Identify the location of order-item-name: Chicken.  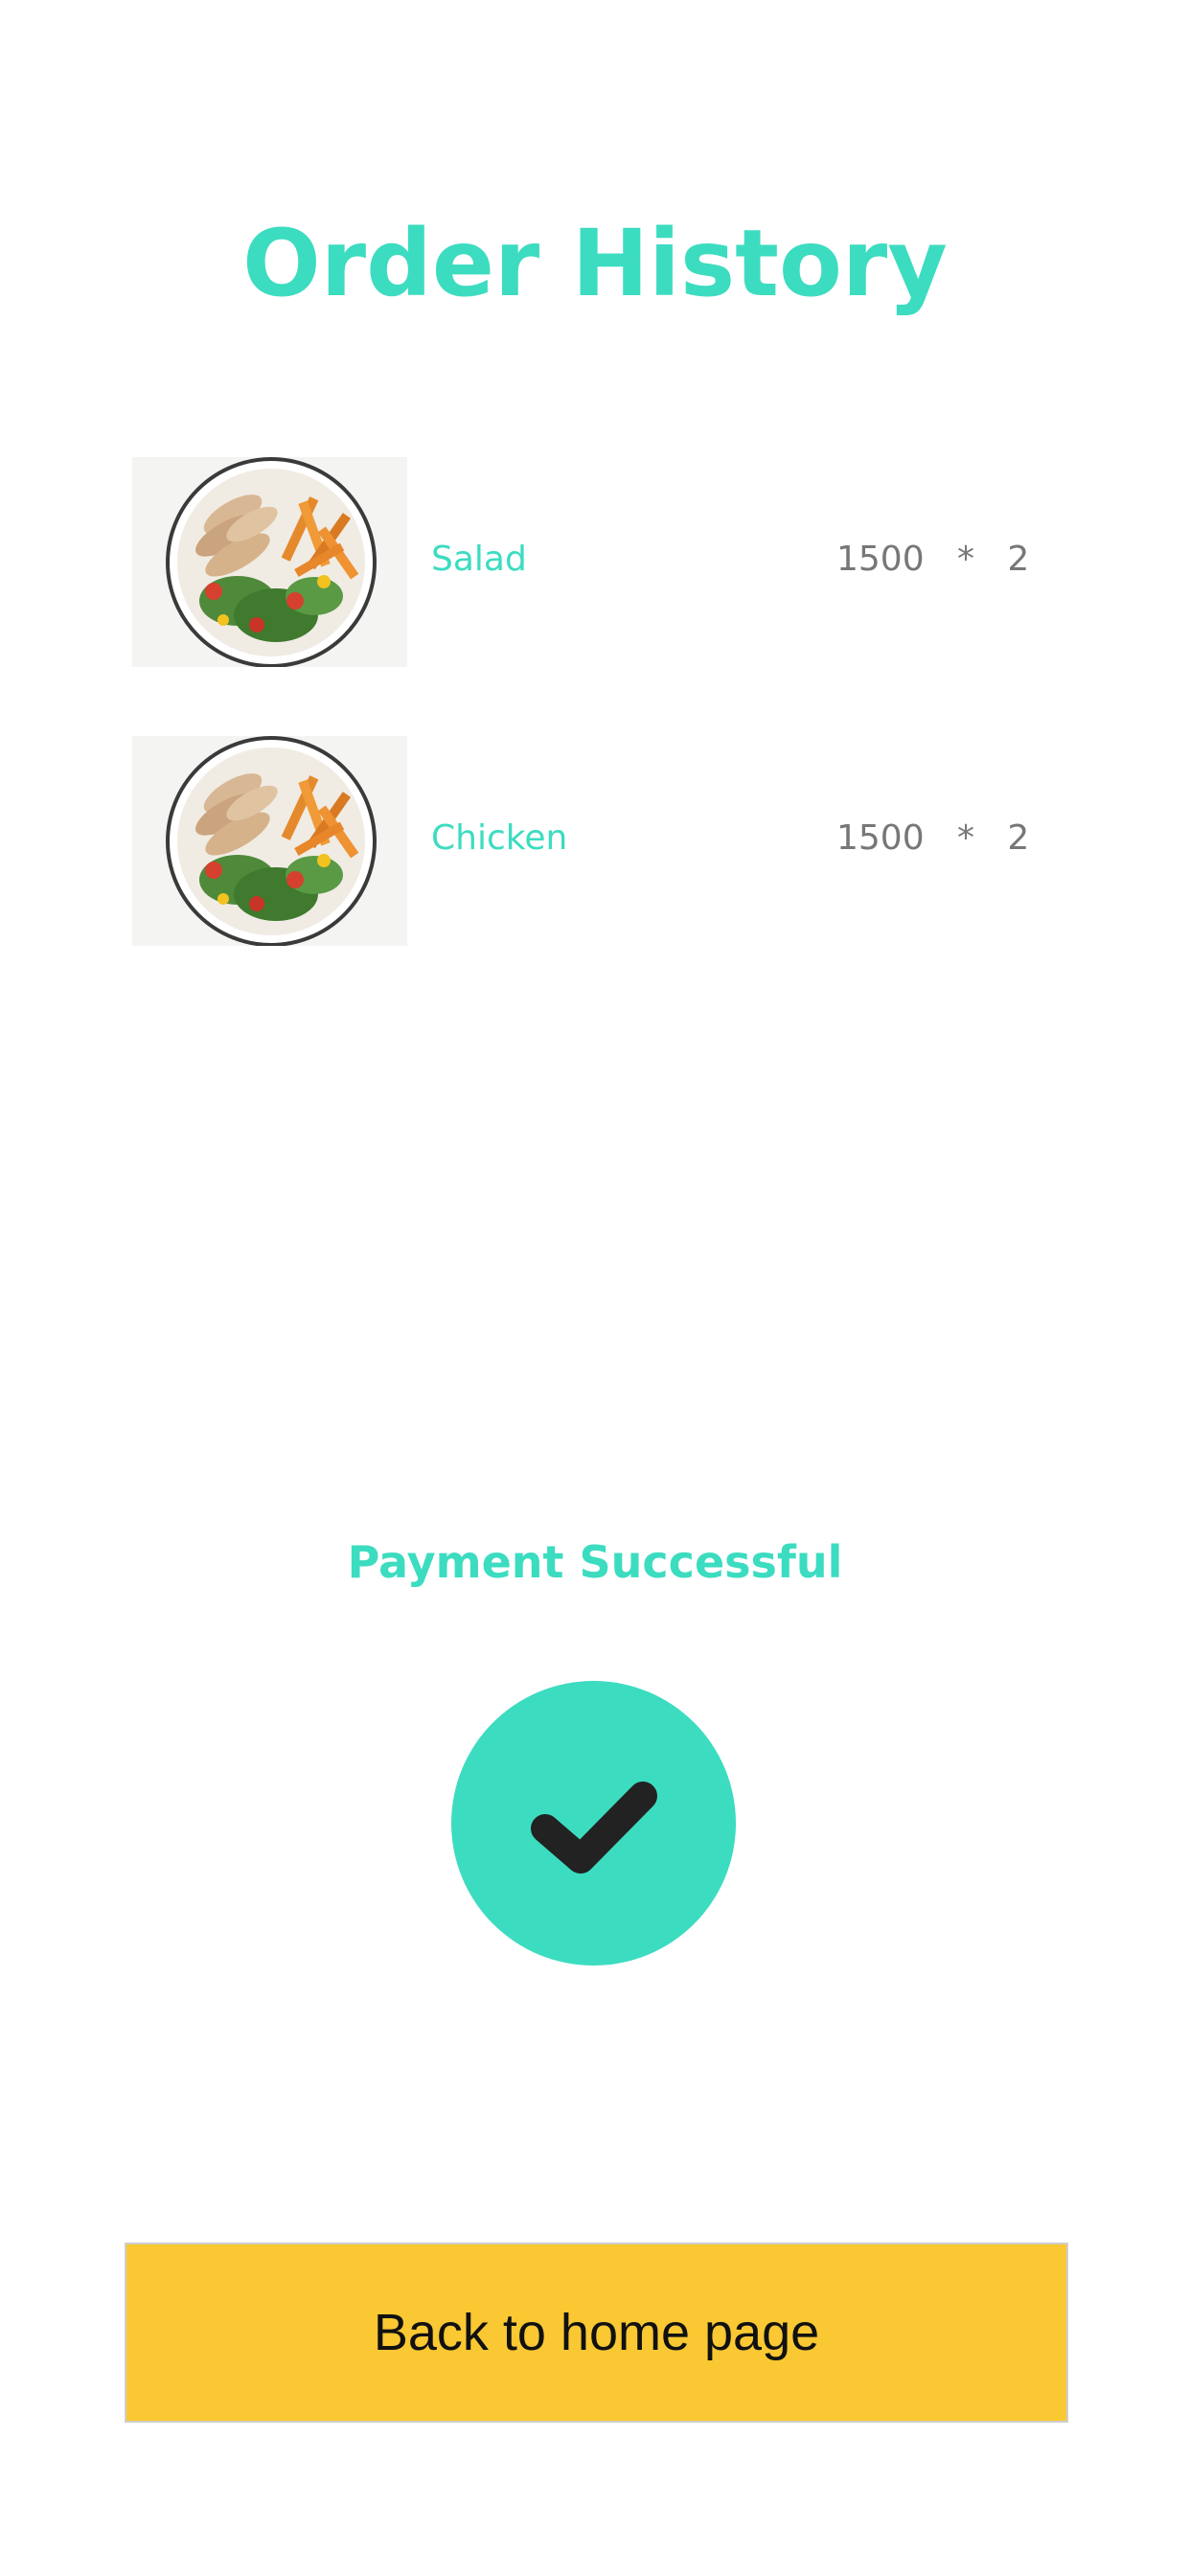
(500, 838).